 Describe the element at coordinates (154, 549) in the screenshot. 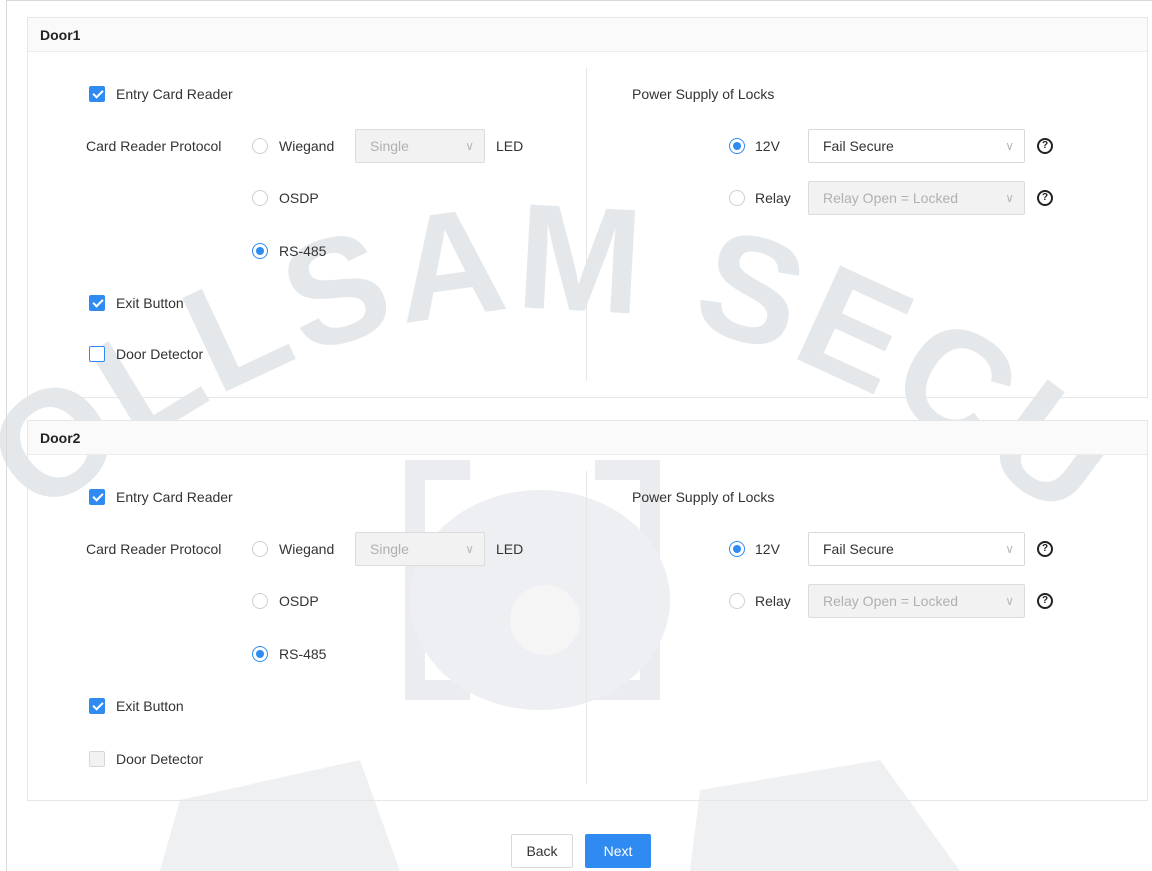

I see `door2-protocol-label: Card Reader Protocol` at that location.